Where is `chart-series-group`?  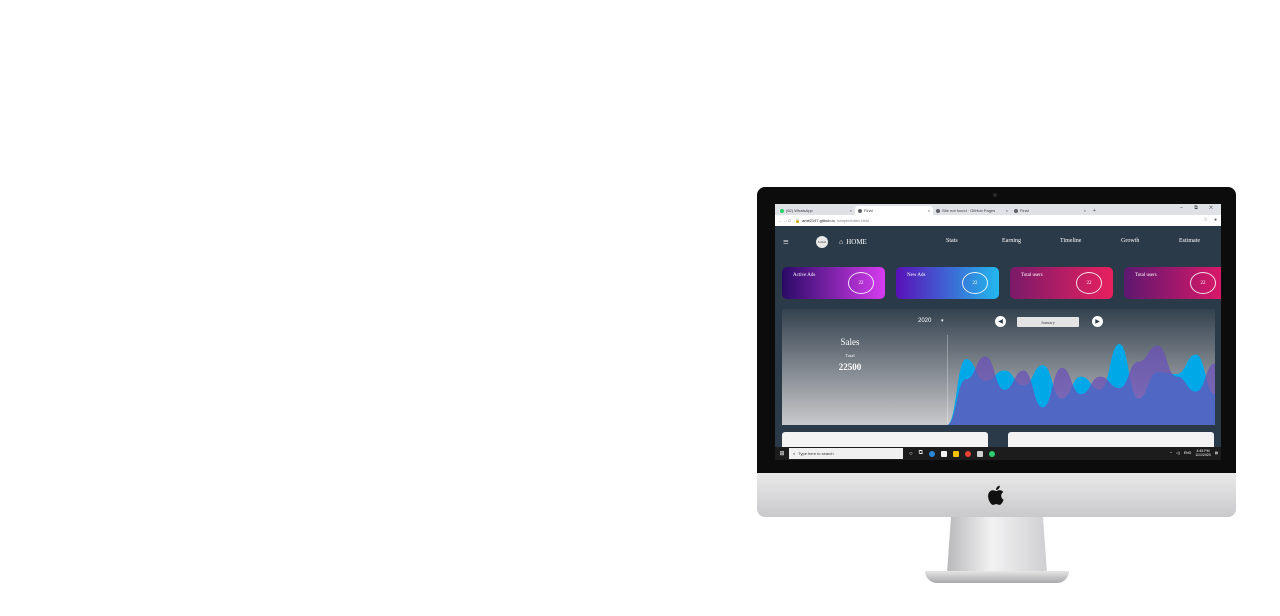
chart-series-group is located at coordinates (1081, 384).